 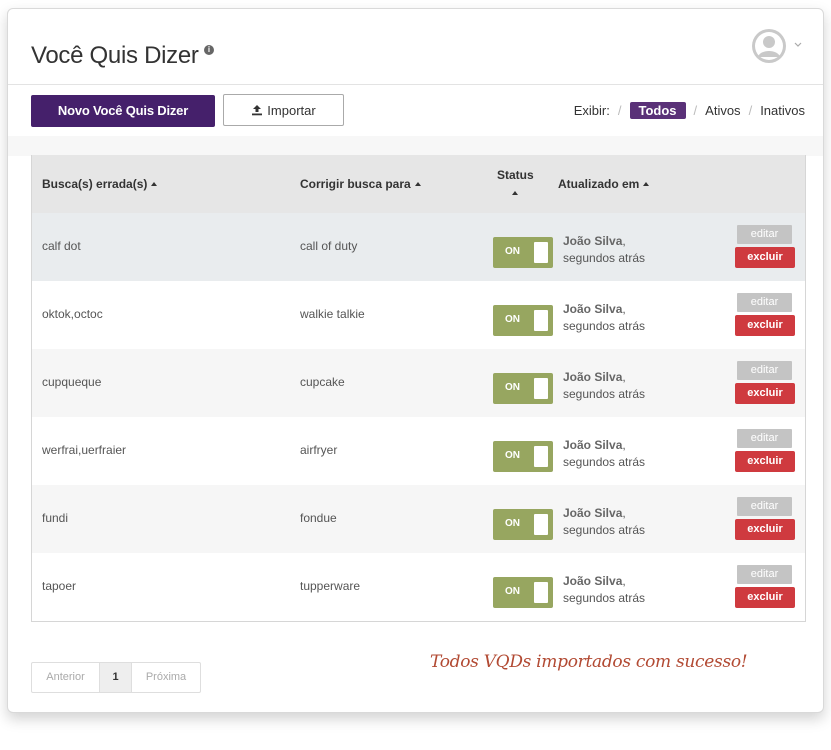 What do you see at coordinates (330, 586) in the screenshot?
I see `correct-search-cell: tupperware` at bounding box center [330, 586].